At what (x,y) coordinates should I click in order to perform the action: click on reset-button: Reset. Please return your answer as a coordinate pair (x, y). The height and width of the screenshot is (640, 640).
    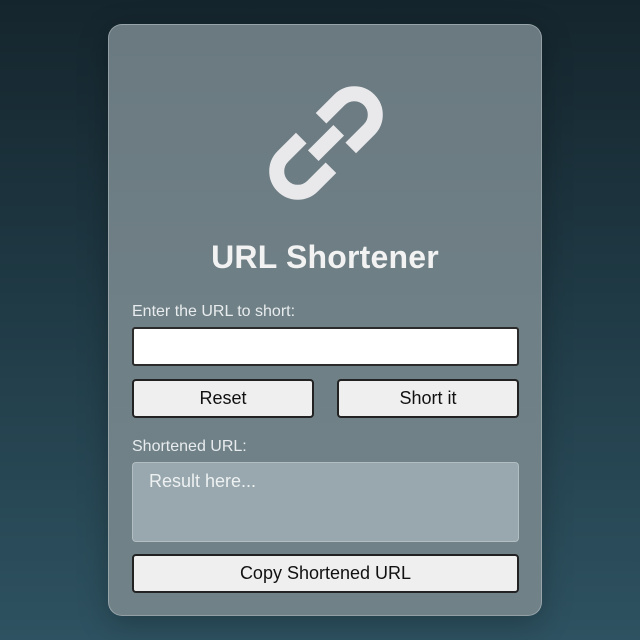
    Looking at the image, I should click on (223, 398).